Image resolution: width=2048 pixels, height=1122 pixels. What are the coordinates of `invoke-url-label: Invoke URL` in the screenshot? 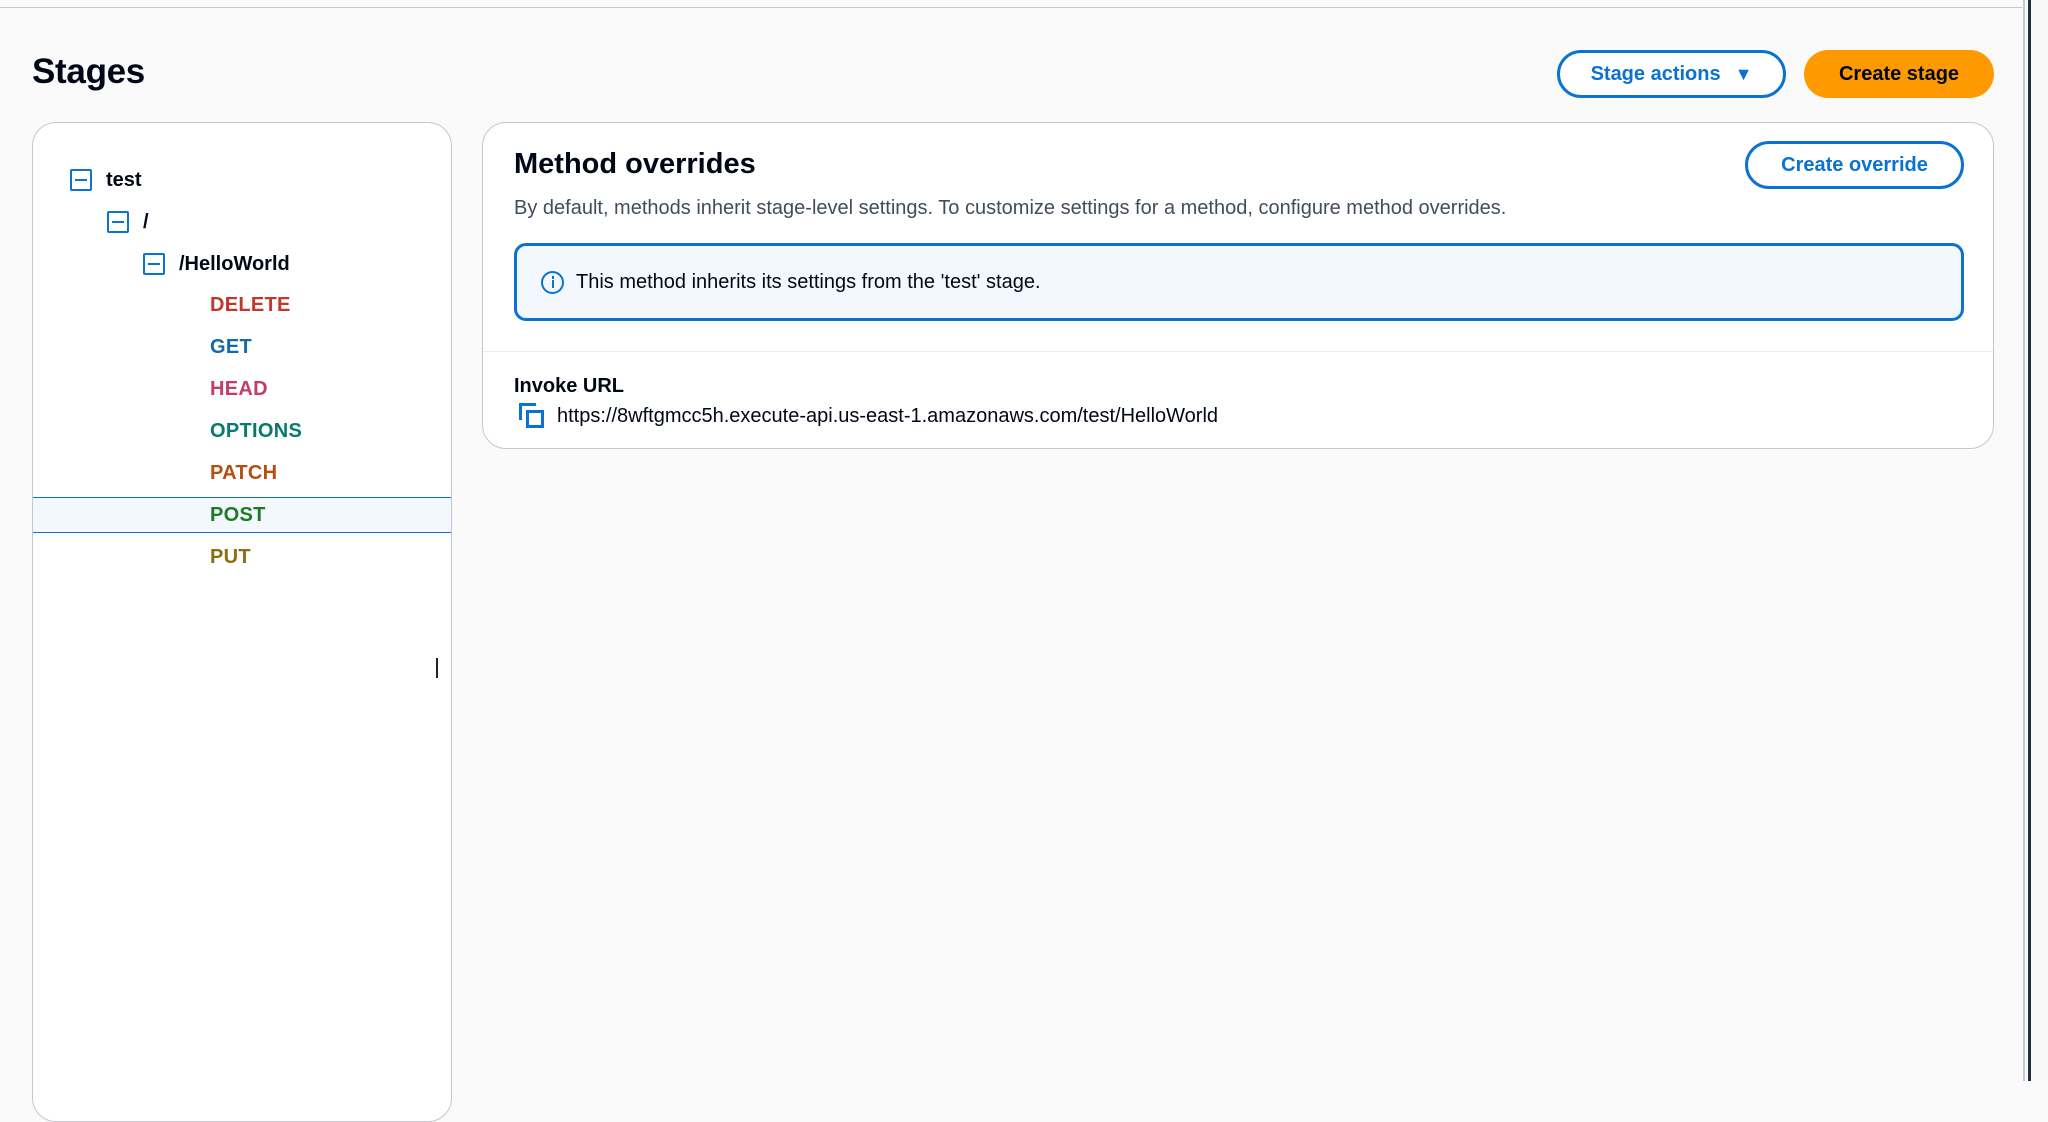 It's located at (569, 386).